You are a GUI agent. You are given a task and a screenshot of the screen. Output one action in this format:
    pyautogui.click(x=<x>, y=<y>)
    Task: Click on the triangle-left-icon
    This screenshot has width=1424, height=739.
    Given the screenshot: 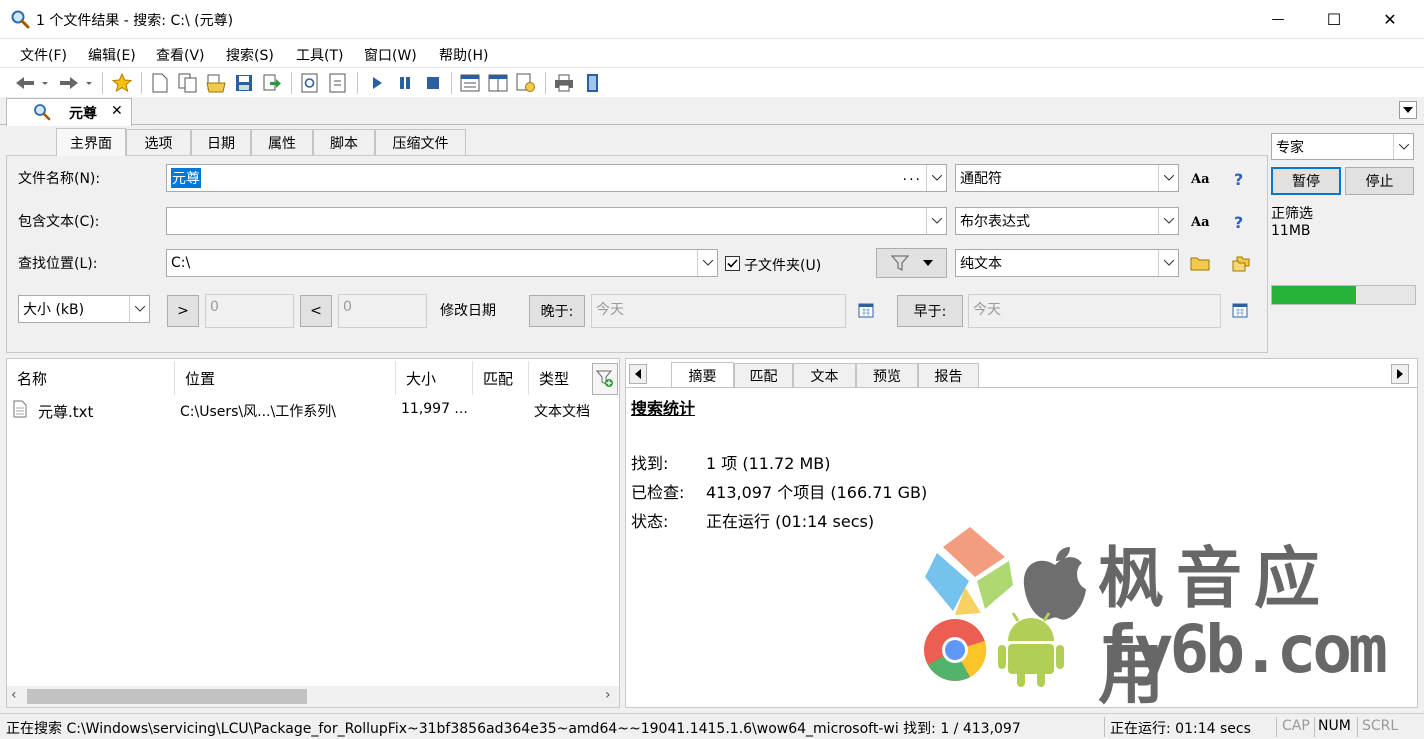 What is the action you would take?
    pyautogui.click(x=638, y=374)
    